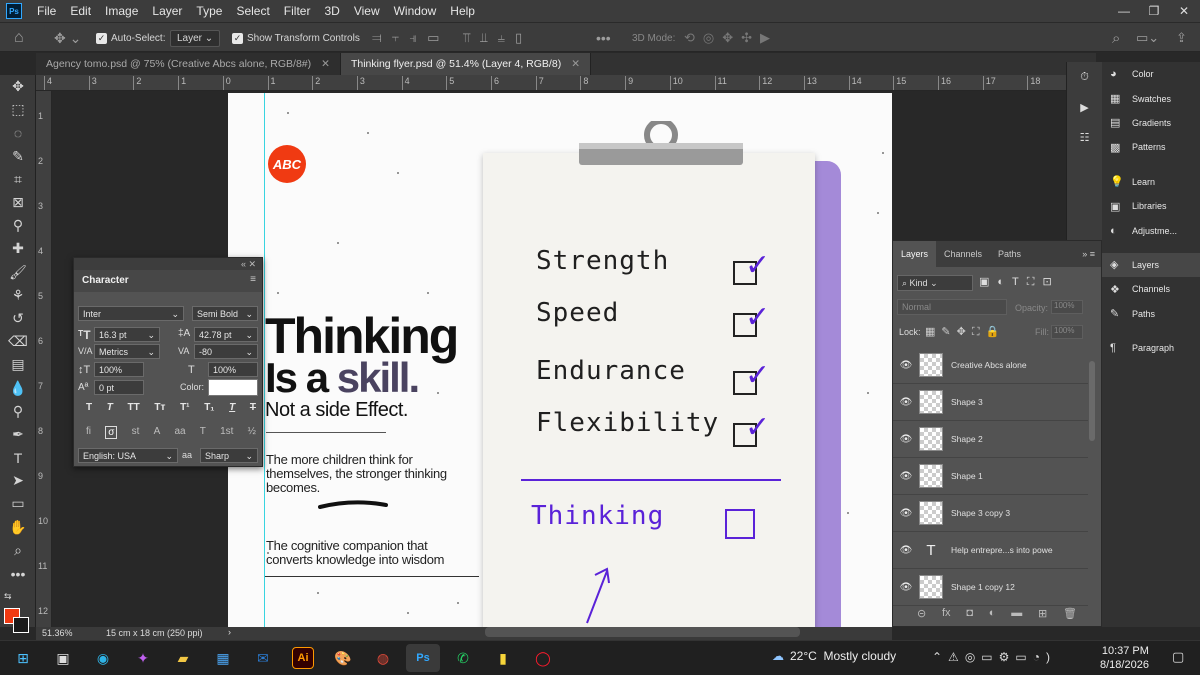  Describe the element at coordinates (229, 455) in the screenshot. I see `antialias-select: Sharp ⌄` at that location.